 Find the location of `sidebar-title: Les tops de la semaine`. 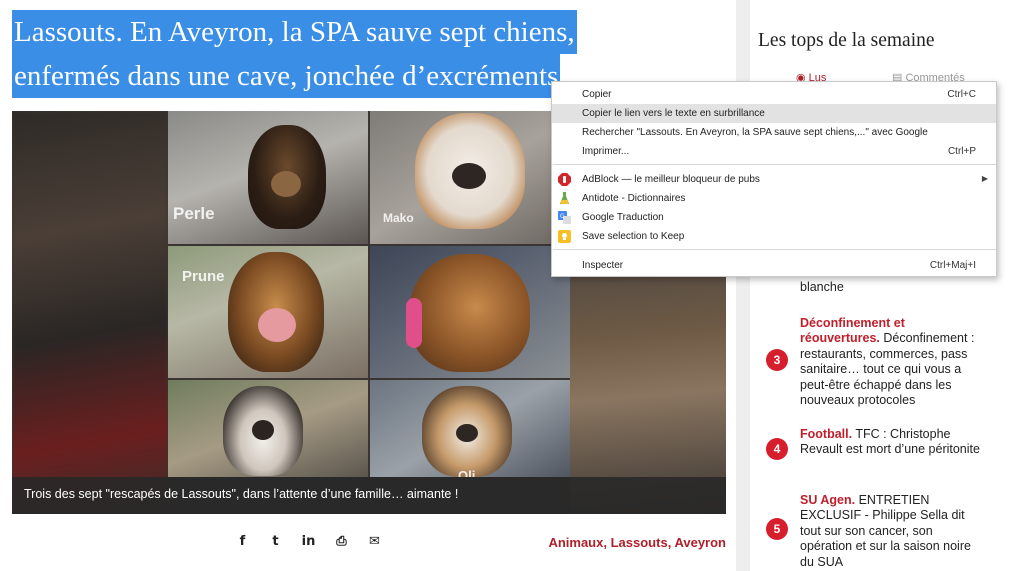

sidebar-title: Les tops de la semaine is located at coordinates (846, 40).